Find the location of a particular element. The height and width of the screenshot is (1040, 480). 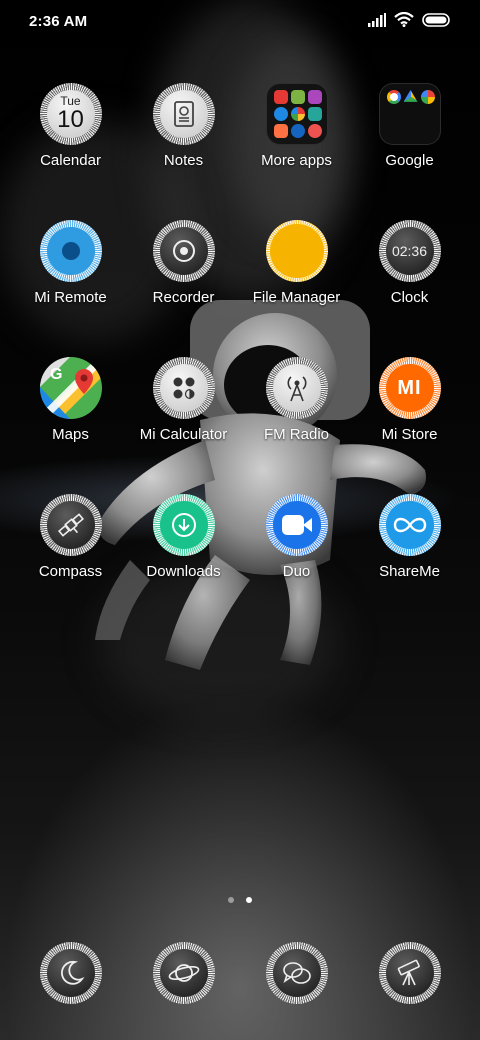

status-time: 2:36 AM is located at coordinates (58, 21).